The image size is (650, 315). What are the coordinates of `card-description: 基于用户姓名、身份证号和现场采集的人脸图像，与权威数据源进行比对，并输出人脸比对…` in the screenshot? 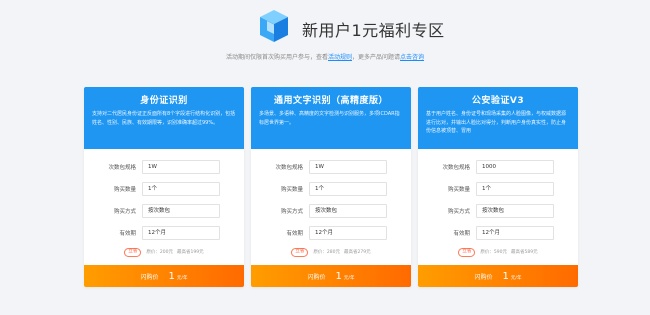 It's located at (496, 122).